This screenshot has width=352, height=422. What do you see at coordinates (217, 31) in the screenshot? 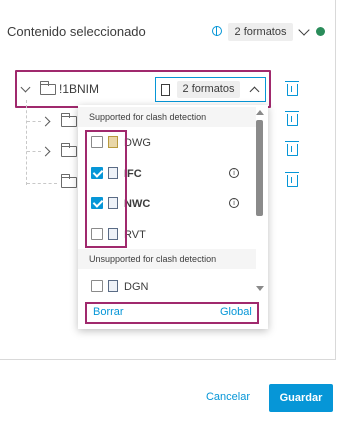
I see `globe-icon` at bounding box center [217, 31].